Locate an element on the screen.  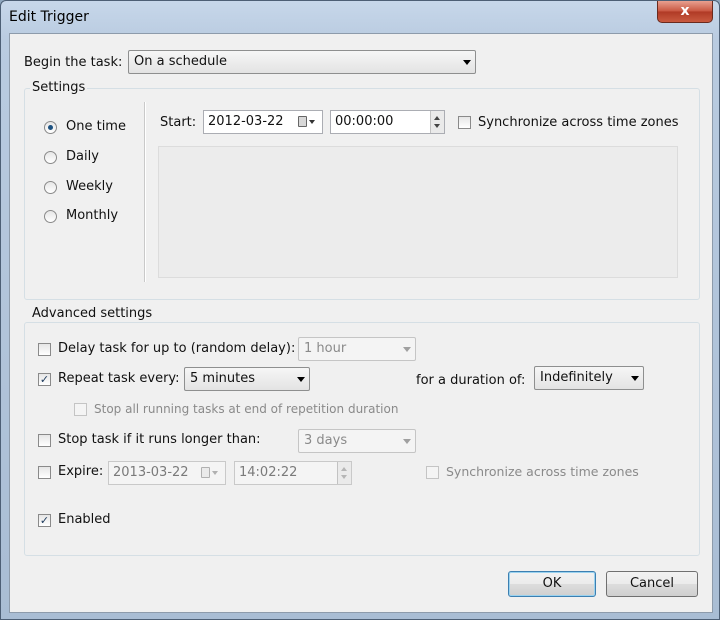
title-bar: Edit Trigger x is located at coordinates (360, 17).